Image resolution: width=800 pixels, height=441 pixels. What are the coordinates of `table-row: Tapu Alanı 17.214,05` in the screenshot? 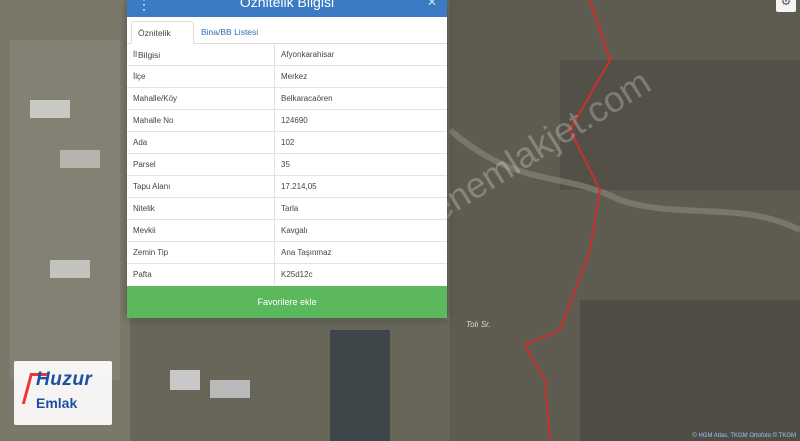 It's located at (287, 186).